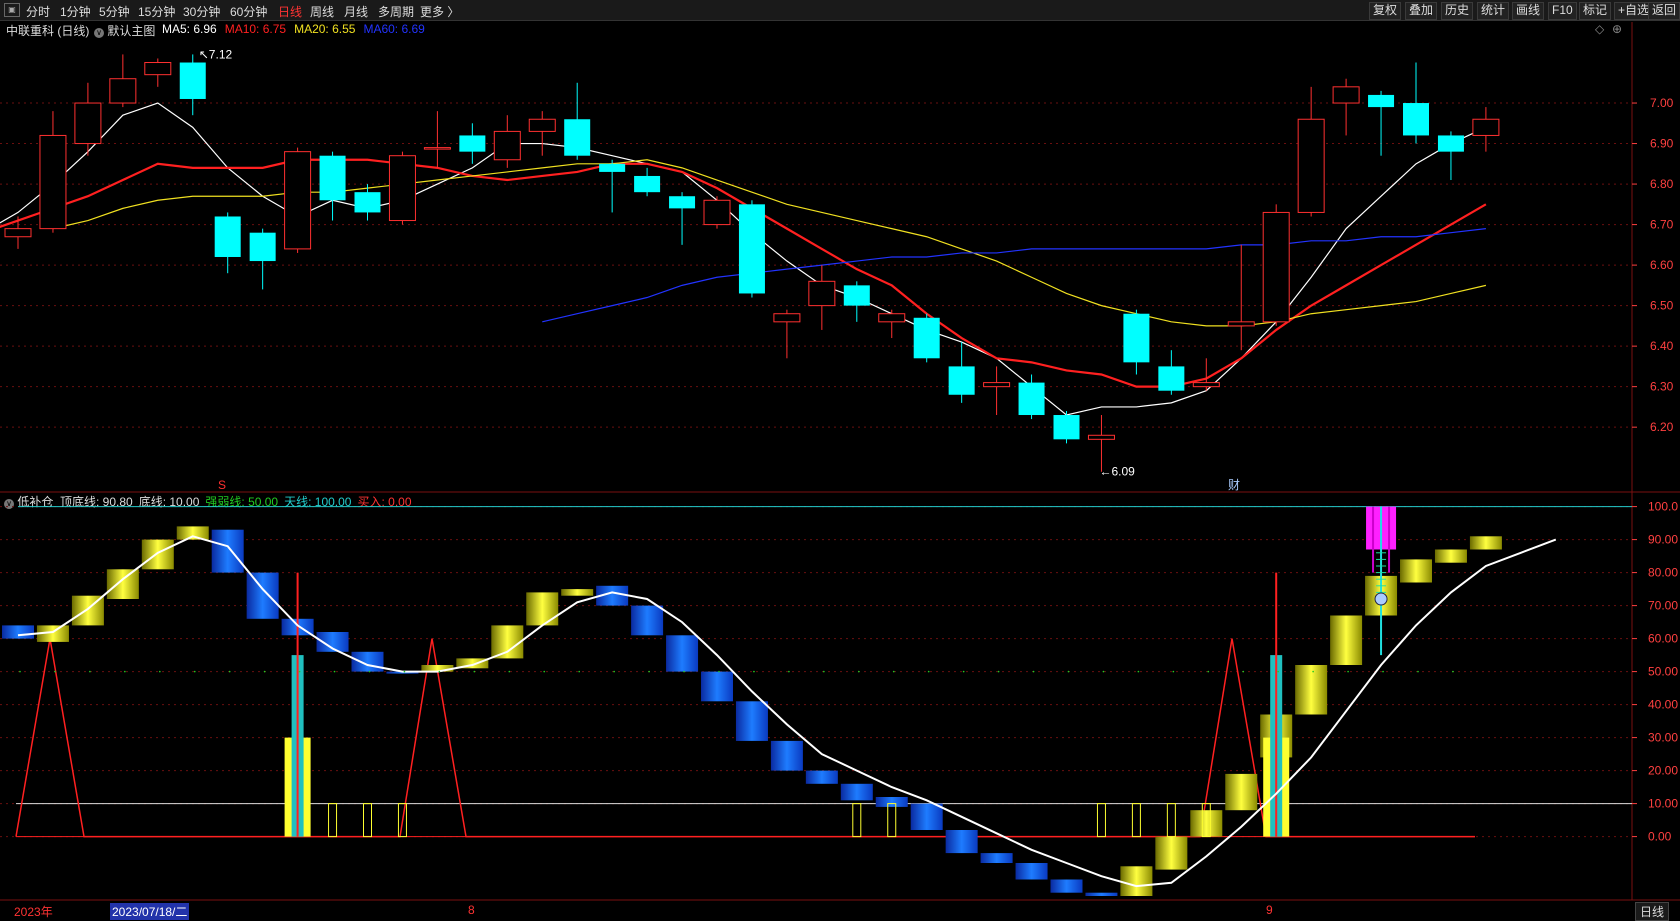  Describe the element at coordinates (1660, 837) in the screenshot. I see `ind-y-tick-label: 0.00` at that location.